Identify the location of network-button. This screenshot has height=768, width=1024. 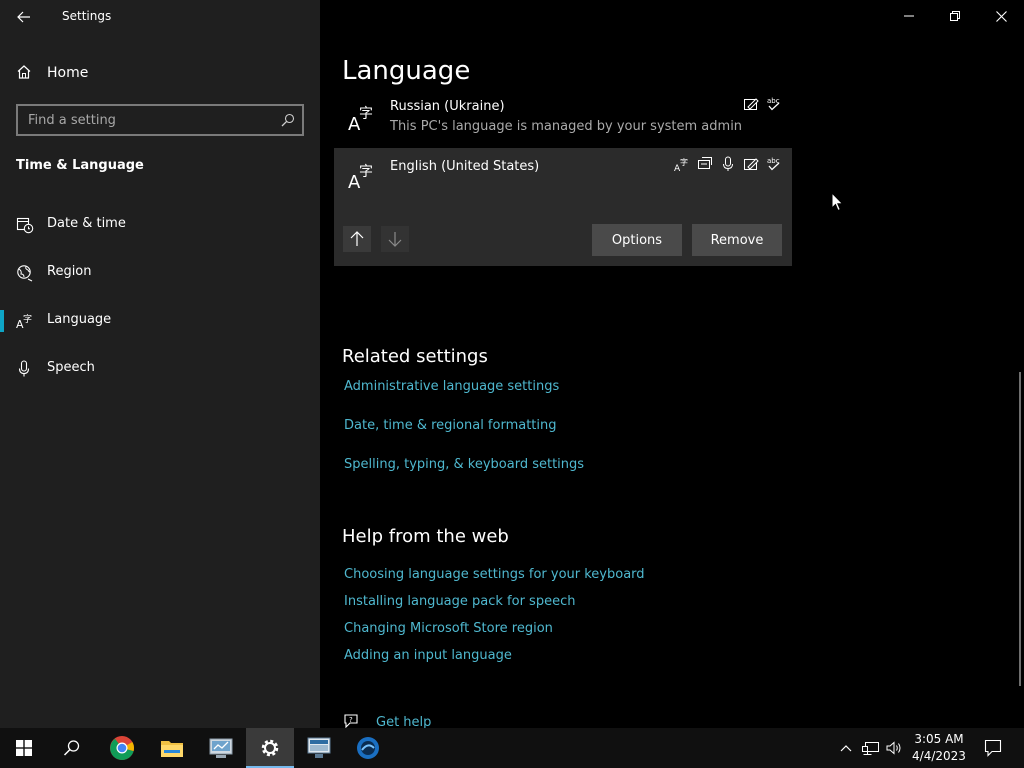
(871, 748).